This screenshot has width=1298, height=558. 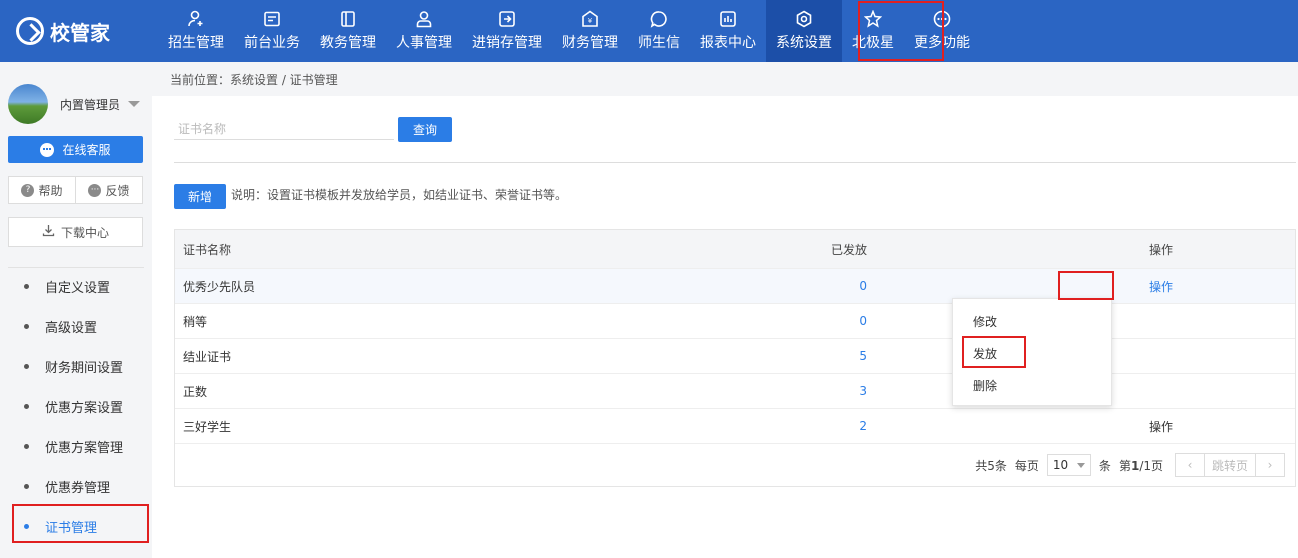 I want to click on table-row: 三好学生 2 操作, so click(x=735, y=426).